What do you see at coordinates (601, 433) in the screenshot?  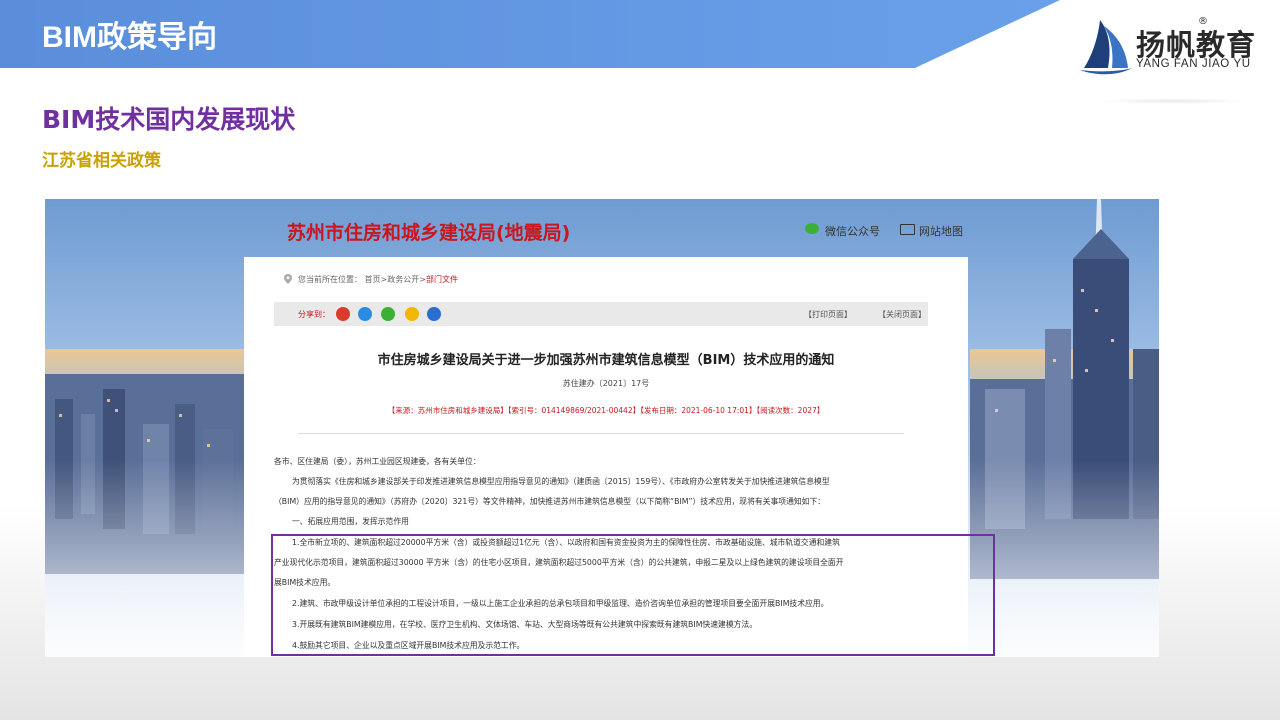 I see `divider` at bounding box center [601, 433].